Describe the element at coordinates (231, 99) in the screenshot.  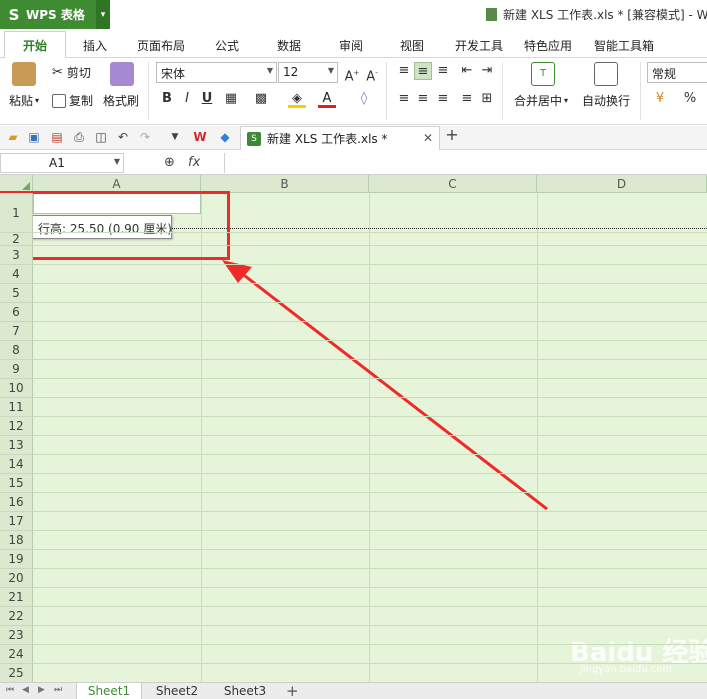
I see `borders-icon: ▦` at that location.